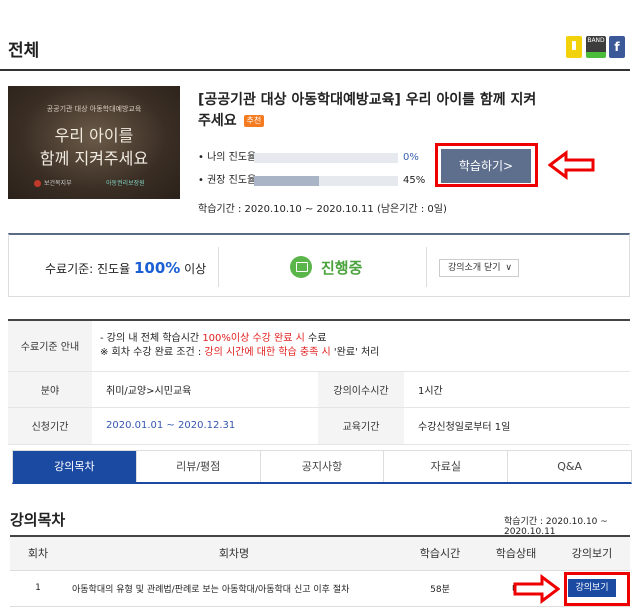 The image size is (638, 613). What do you see at coordinates (414, 180) in the screenshot?
I see `recommended-progress-value: 45%` at bounding box center [414, 180].